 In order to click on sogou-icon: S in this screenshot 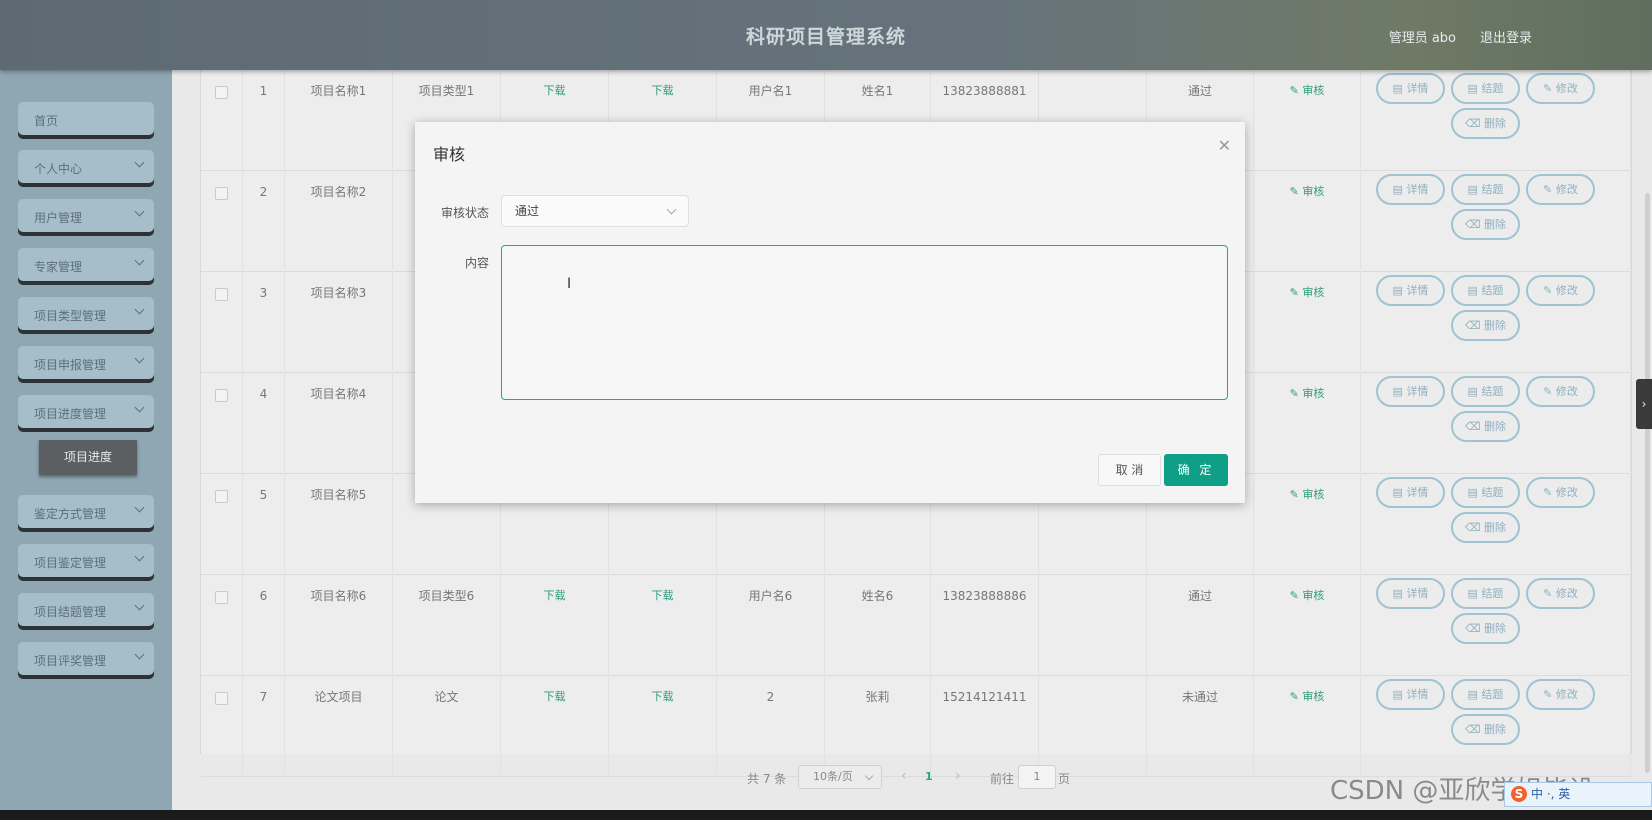, I will do `click(1519, 794)`.